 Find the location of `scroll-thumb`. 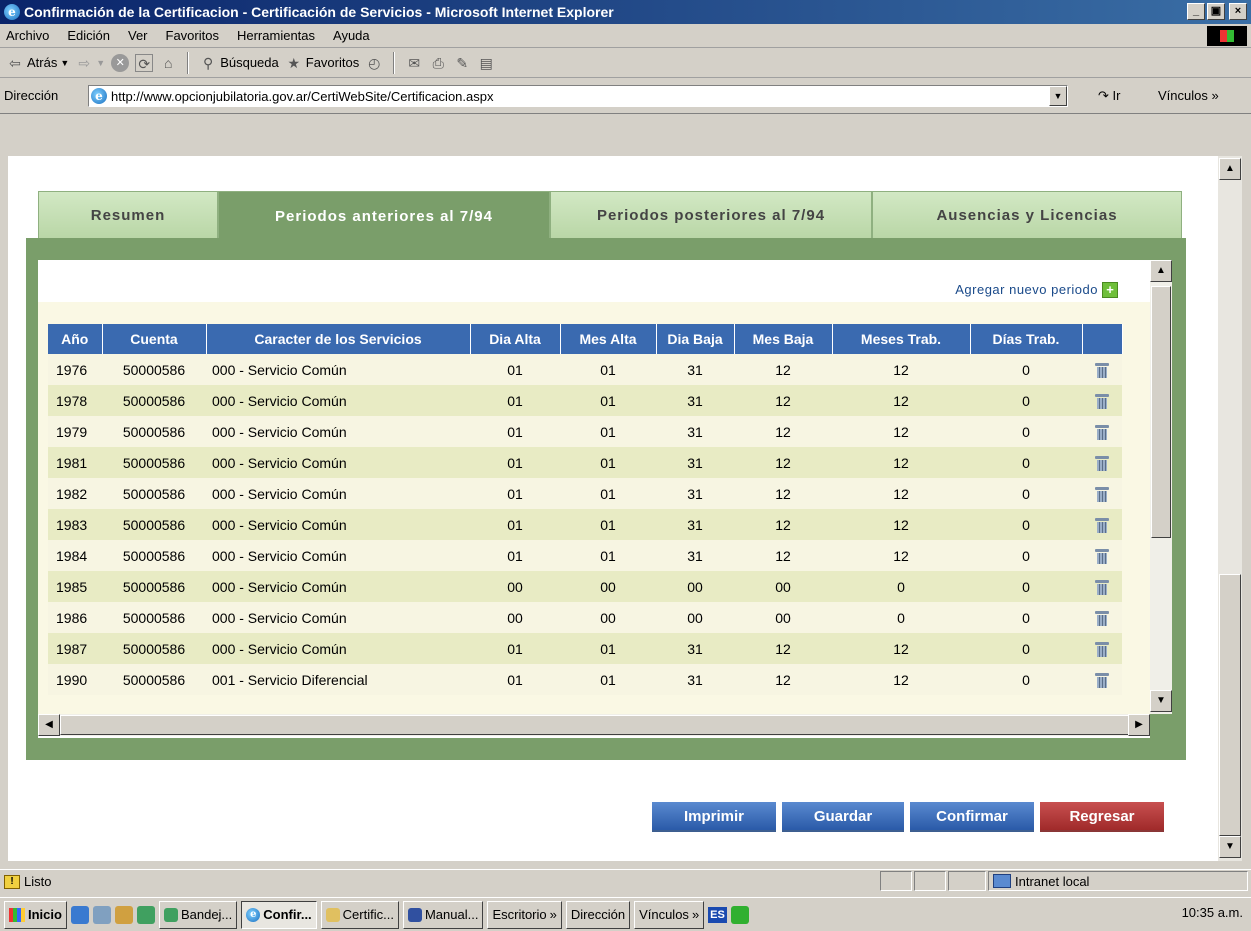

scroll-thumb is located at coordinates (1230, 705).